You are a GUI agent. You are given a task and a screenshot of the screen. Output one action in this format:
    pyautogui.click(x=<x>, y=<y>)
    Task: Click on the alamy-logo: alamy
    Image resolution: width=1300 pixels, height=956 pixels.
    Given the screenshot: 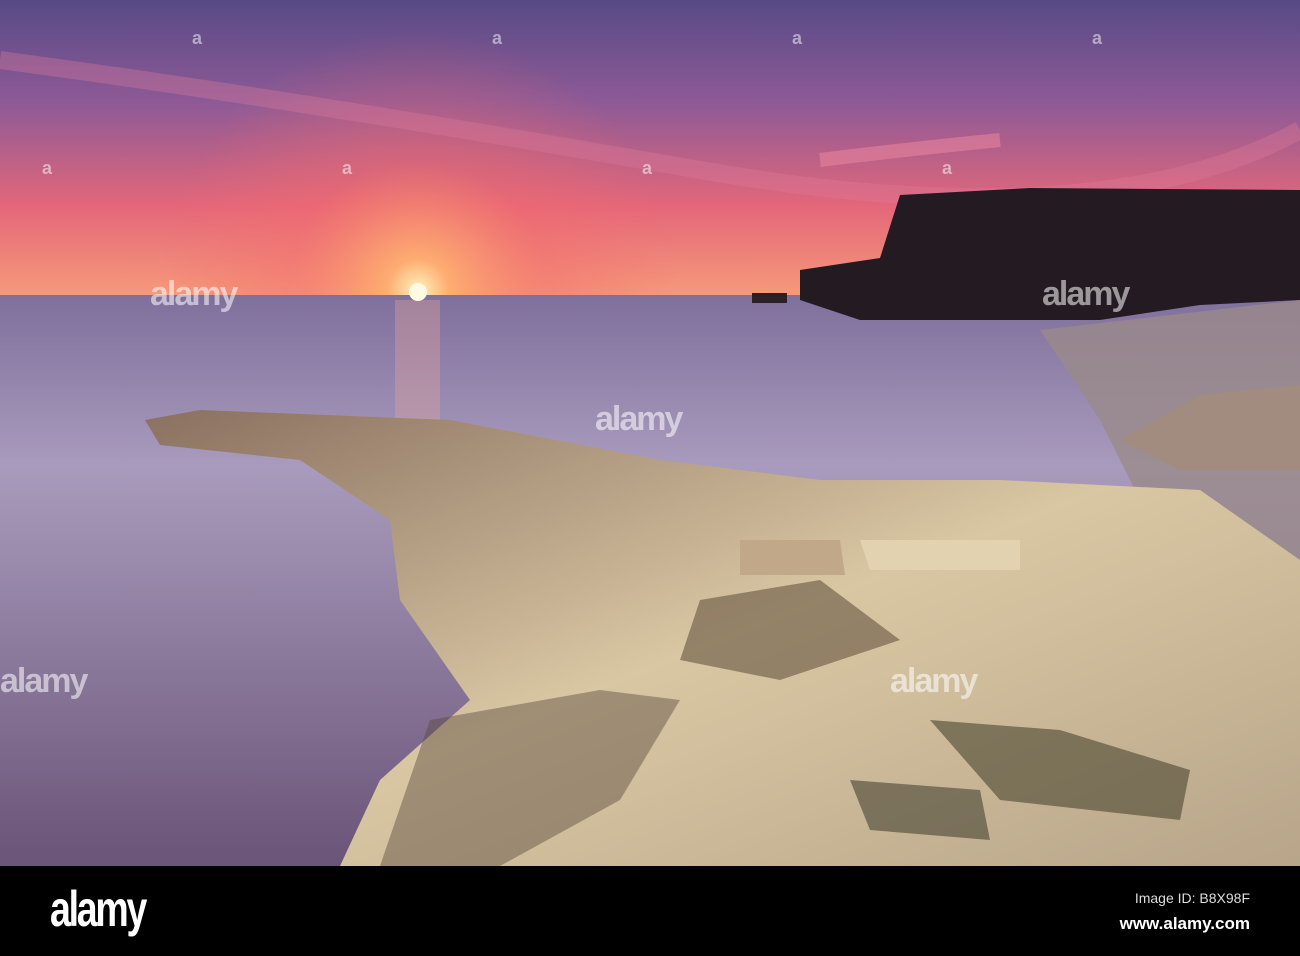 What is the action you would take?
    pyautogui.click(x=98, y=909)
    